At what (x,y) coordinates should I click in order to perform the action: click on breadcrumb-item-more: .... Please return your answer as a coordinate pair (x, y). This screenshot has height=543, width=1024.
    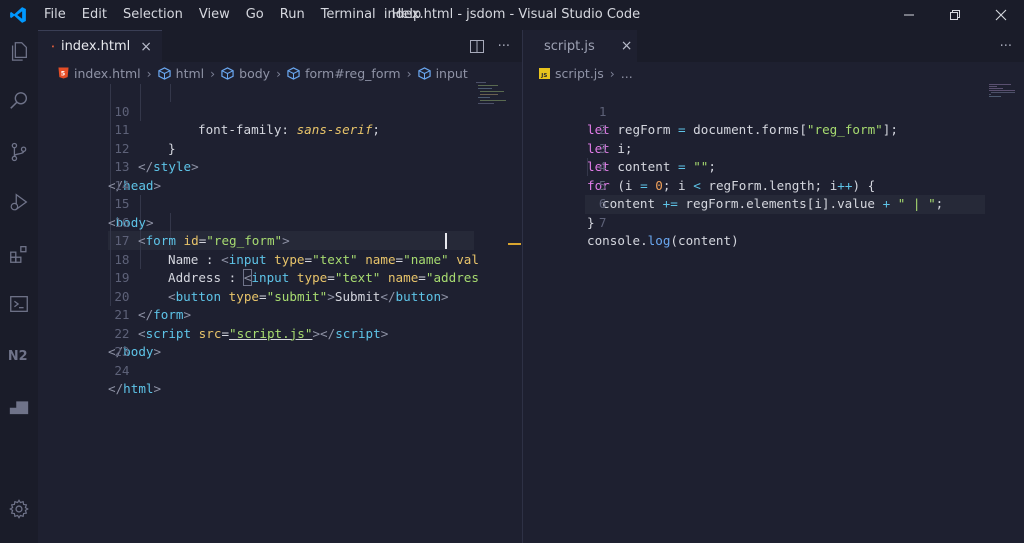
    Looking at the image, I should click on (627, 73).